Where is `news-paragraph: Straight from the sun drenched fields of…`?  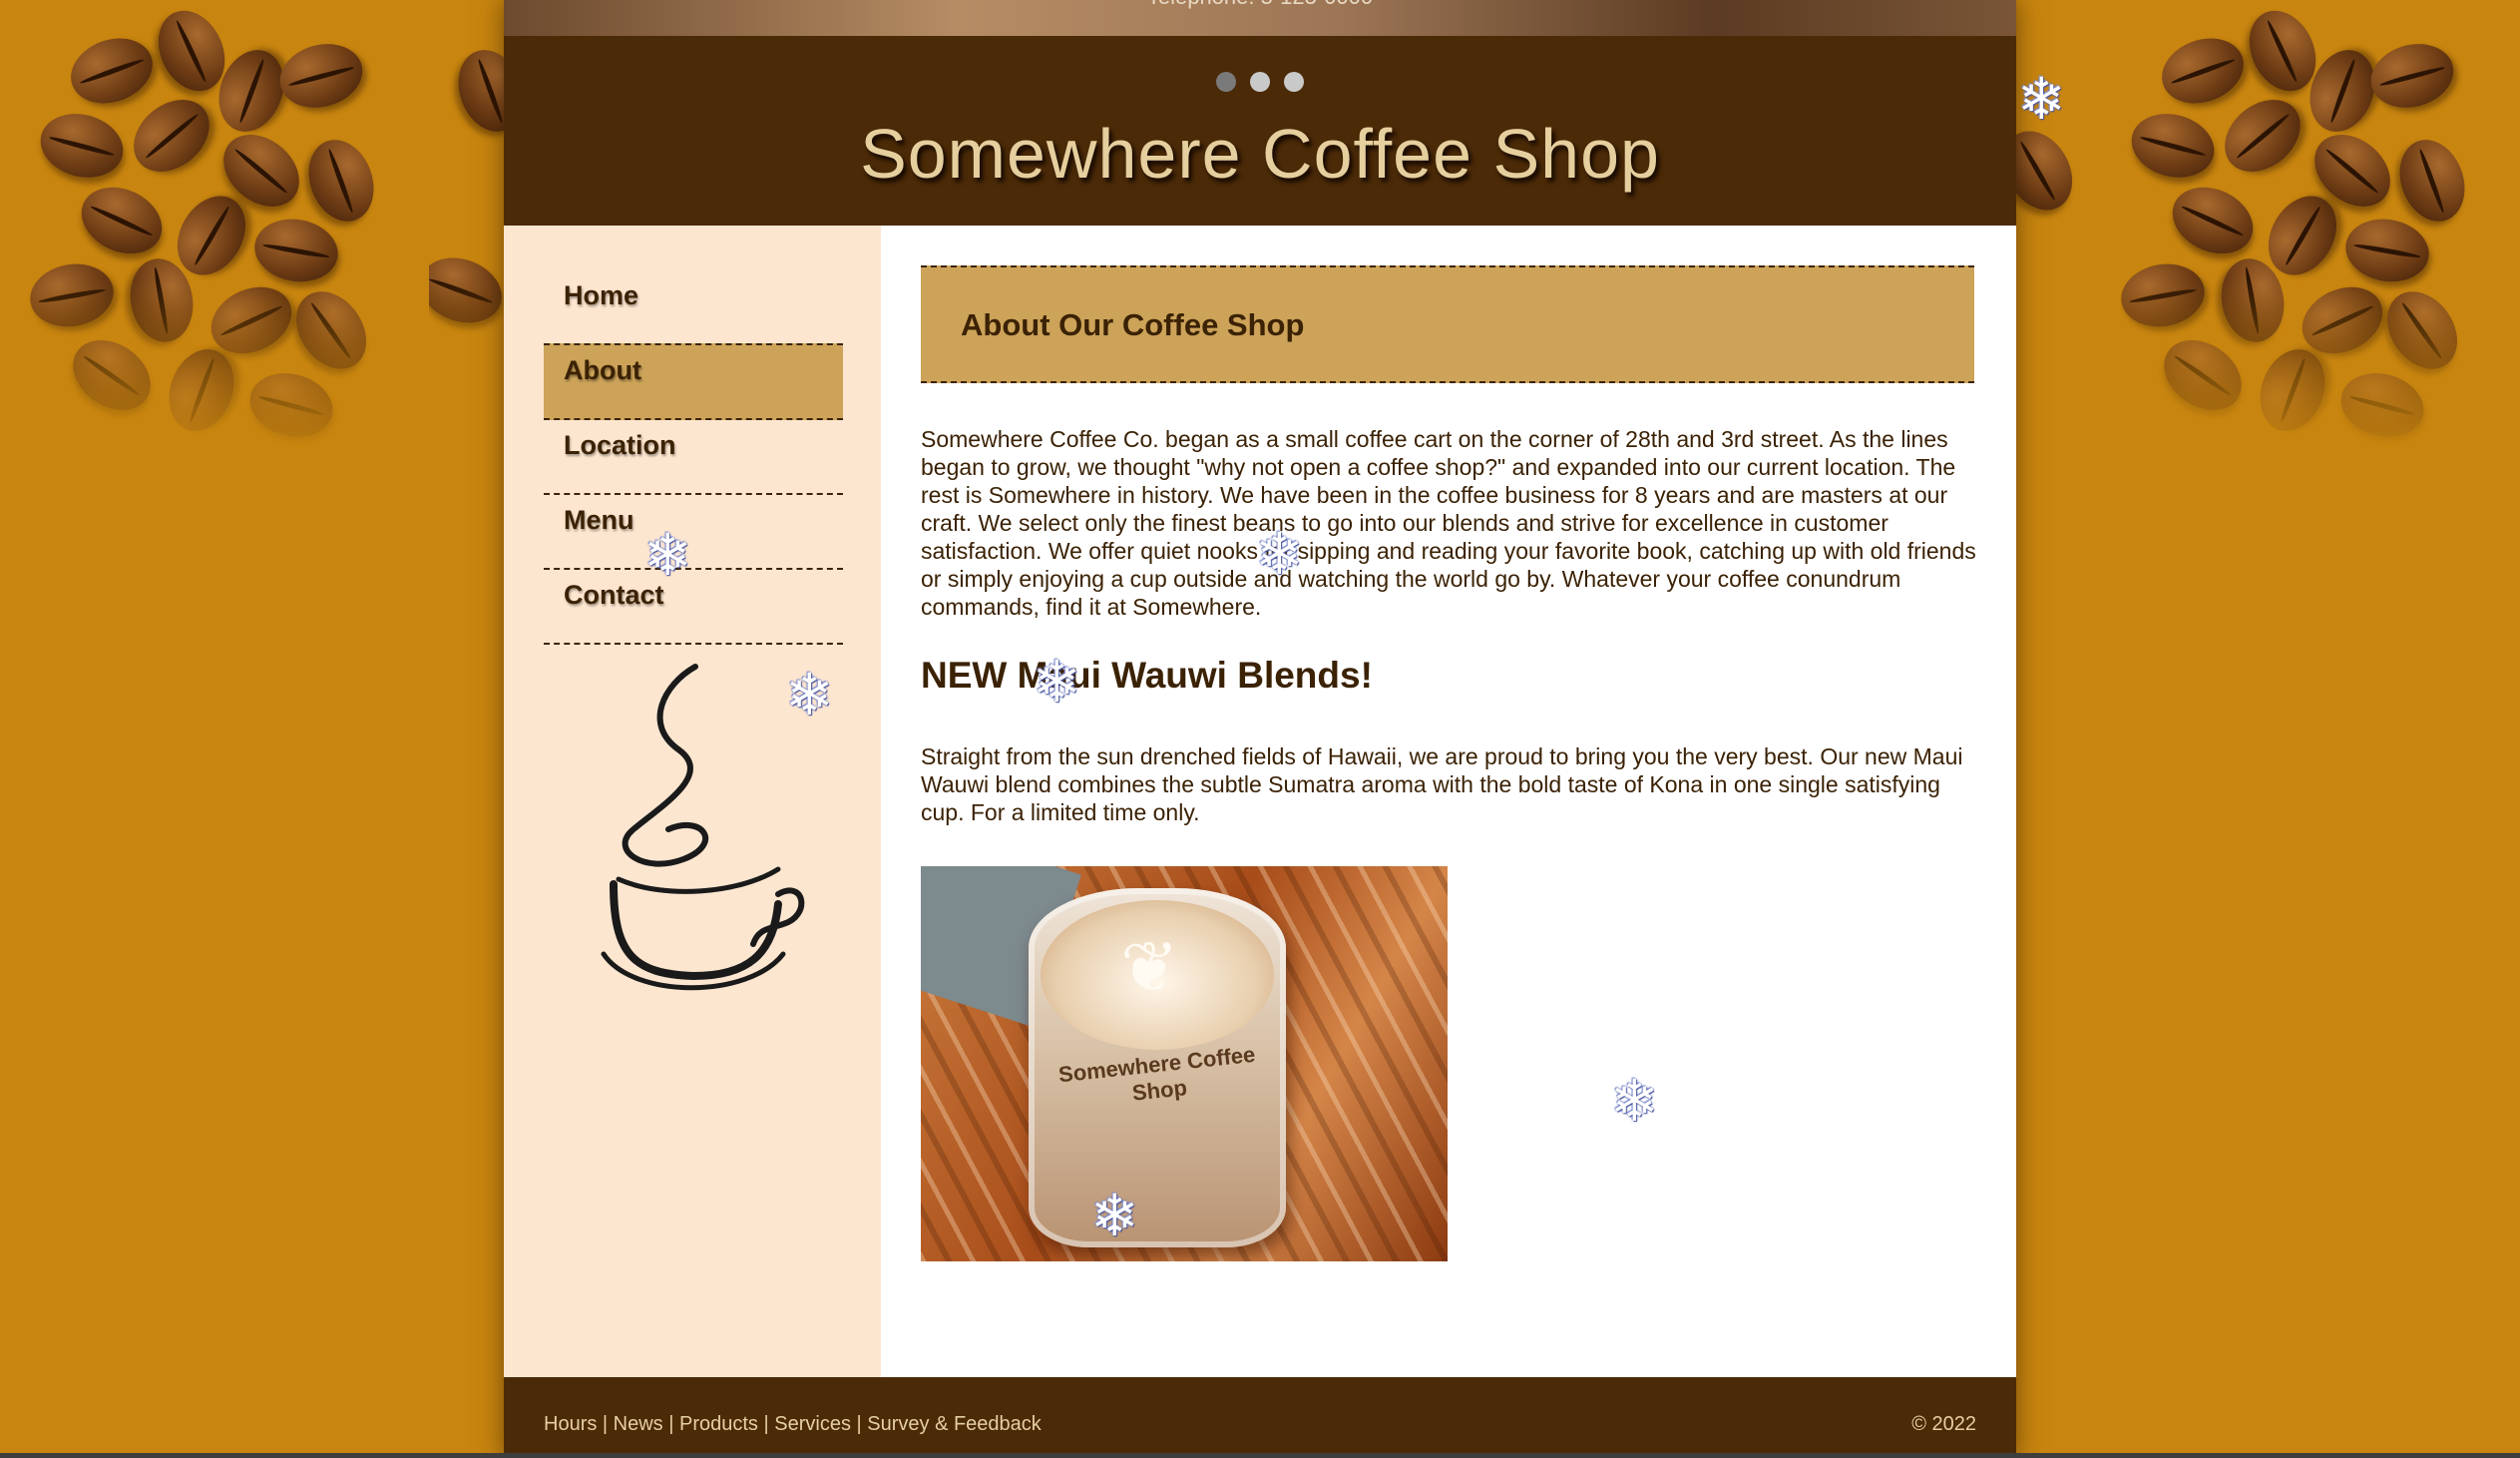
news-paragraph: Straight from the sun drenched fields of… is located at coordinates (1442, 784).